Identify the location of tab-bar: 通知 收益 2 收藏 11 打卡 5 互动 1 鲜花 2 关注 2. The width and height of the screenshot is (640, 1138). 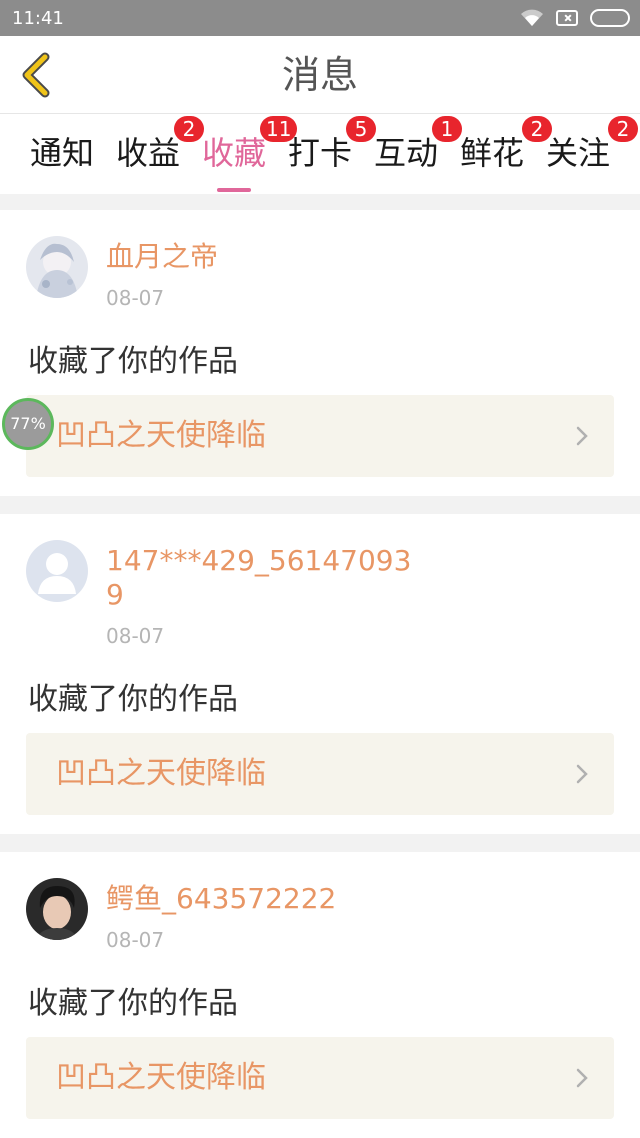
(320, 154).